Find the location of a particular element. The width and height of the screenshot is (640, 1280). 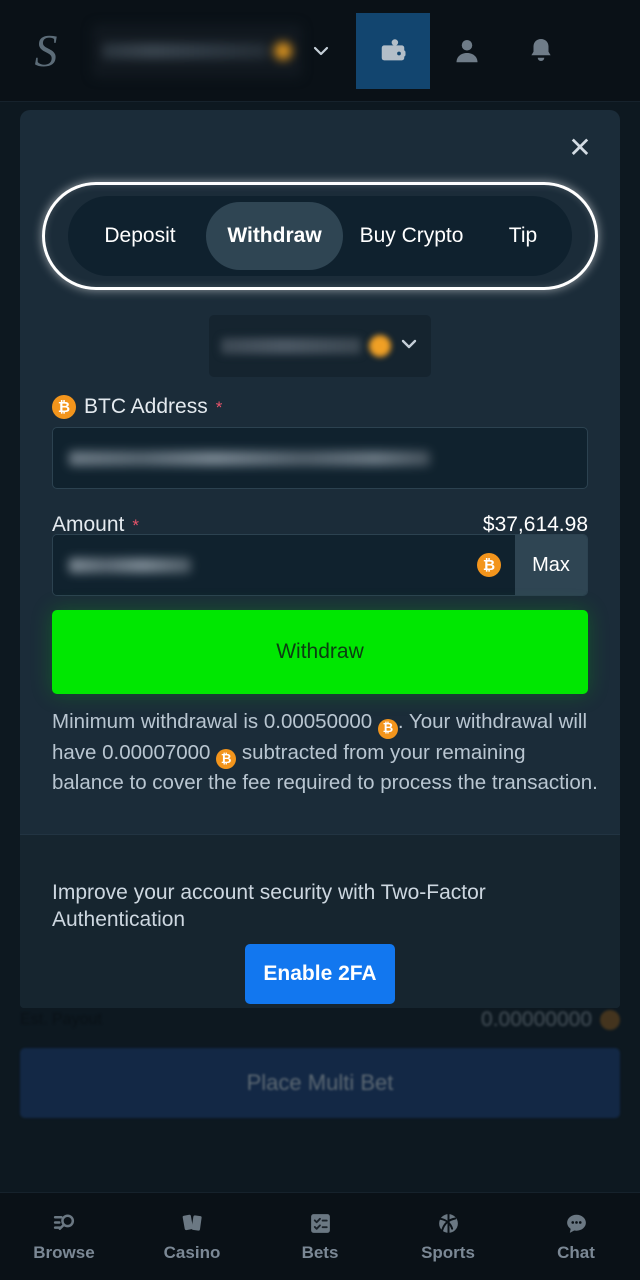

nav-item-sports: Sports is located at coordinates (448, 1236).